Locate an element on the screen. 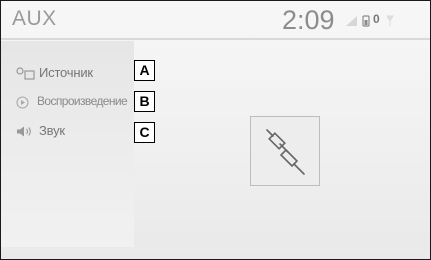  screen-title: AUX is located at coordinates (34, 18).